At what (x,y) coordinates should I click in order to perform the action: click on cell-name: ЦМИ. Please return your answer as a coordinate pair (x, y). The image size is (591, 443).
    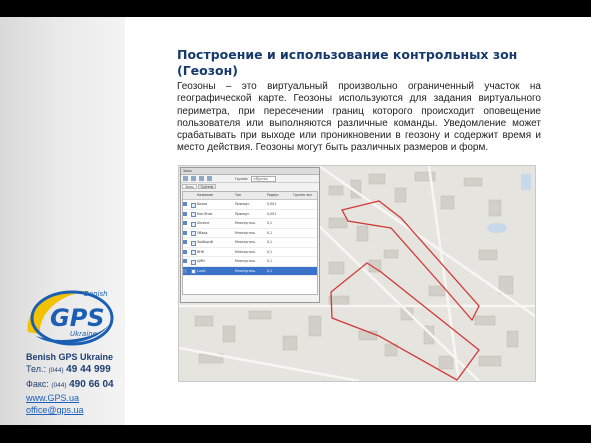
    Looking at the image, I should click on (201, 261).